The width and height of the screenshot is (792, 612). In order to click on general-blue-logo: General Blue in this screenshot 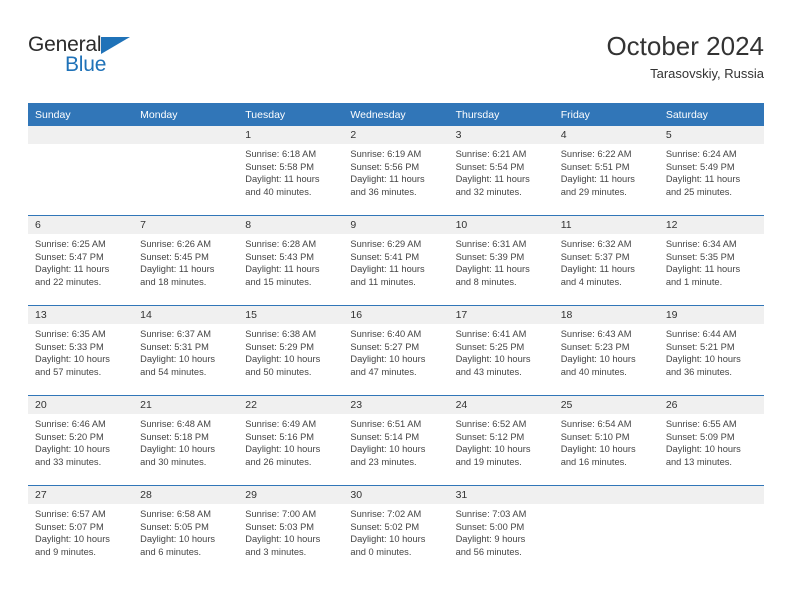, I will do `click(88, 59)`.